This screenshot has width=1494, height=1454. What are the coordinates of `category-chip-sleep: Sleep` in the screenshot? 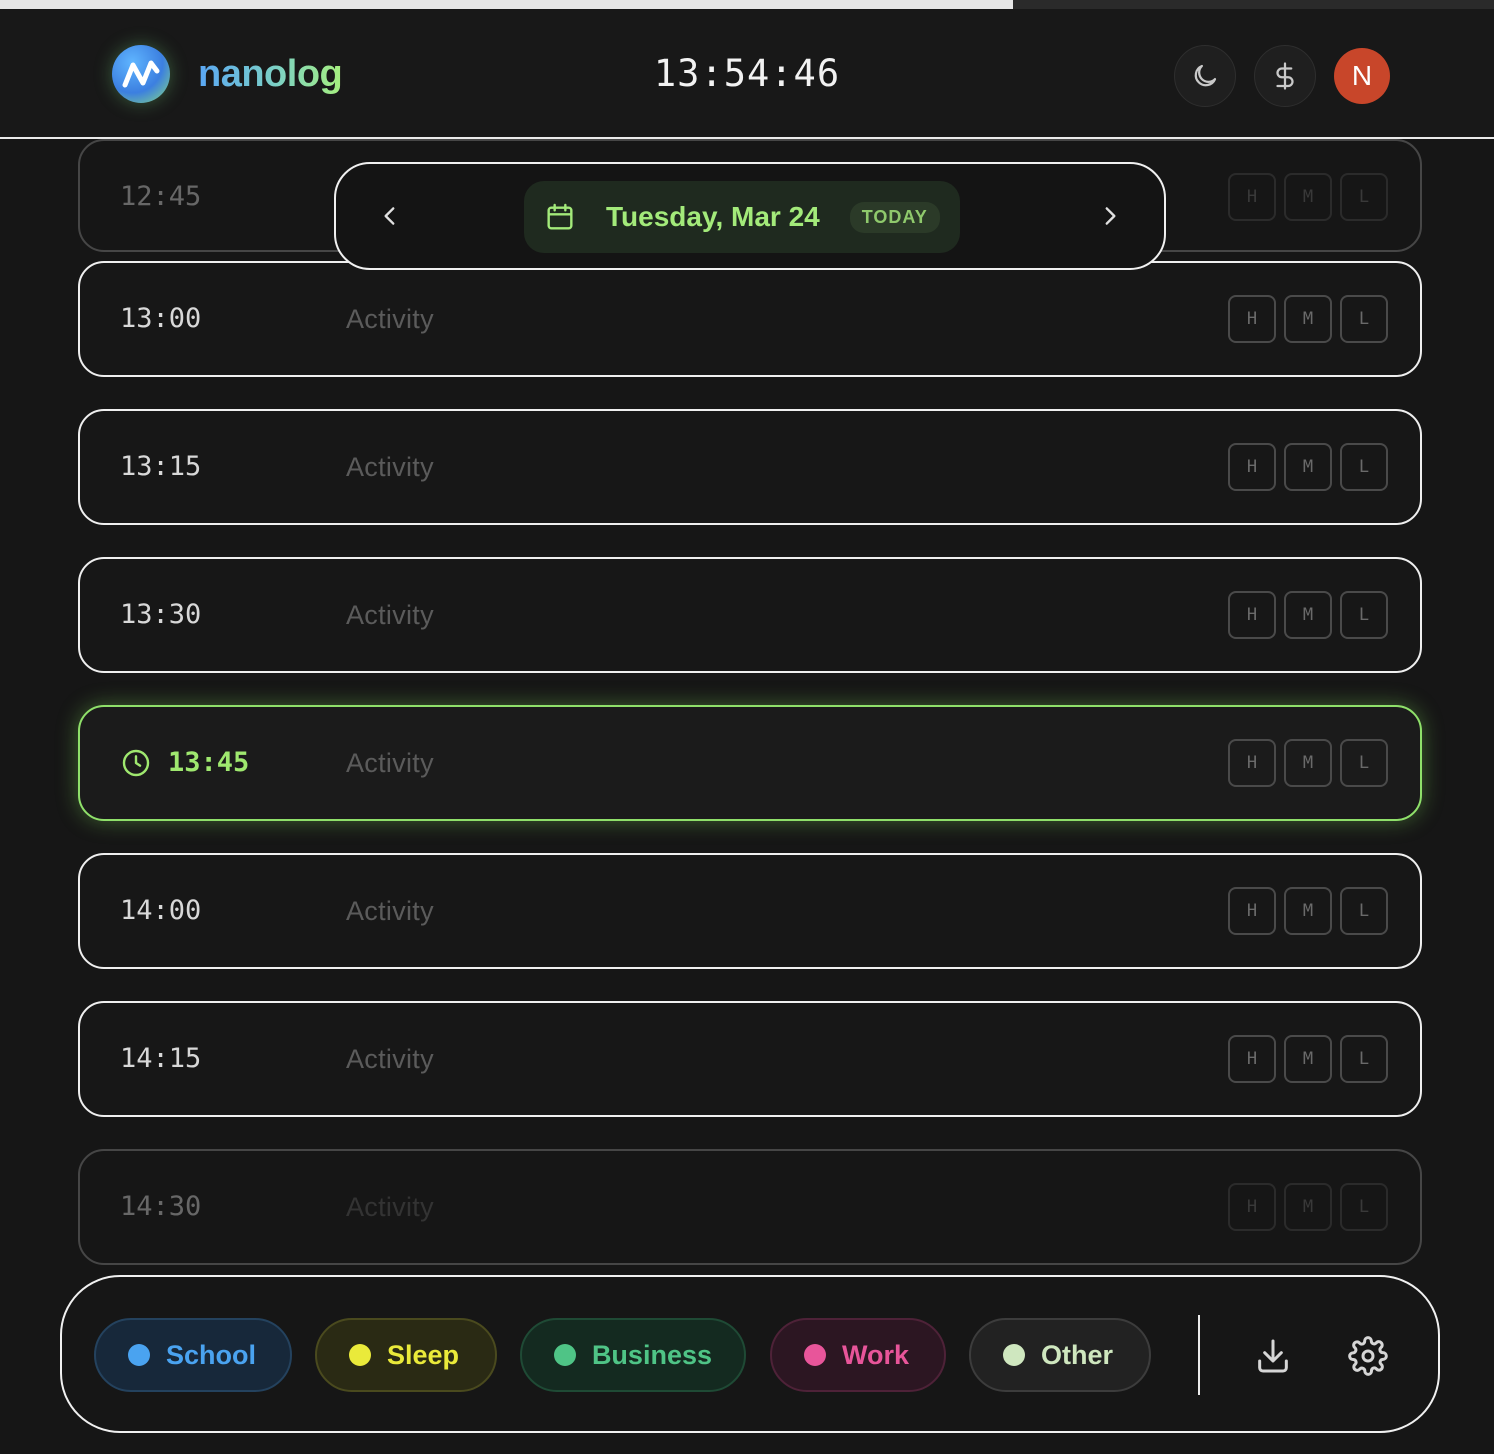 It's located at (406, 1355).